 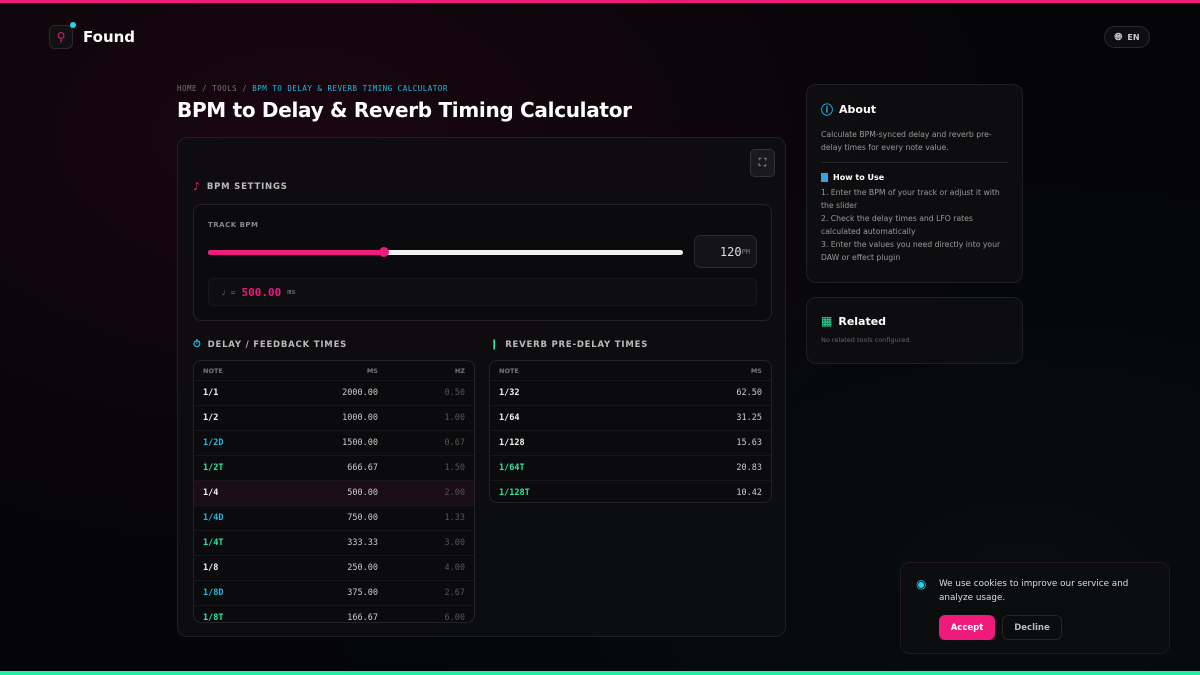 What do you see at coordinates (1032, 627) in the screenshot?
I see `decline-button: Decline` at bounding box center [1032, 627].